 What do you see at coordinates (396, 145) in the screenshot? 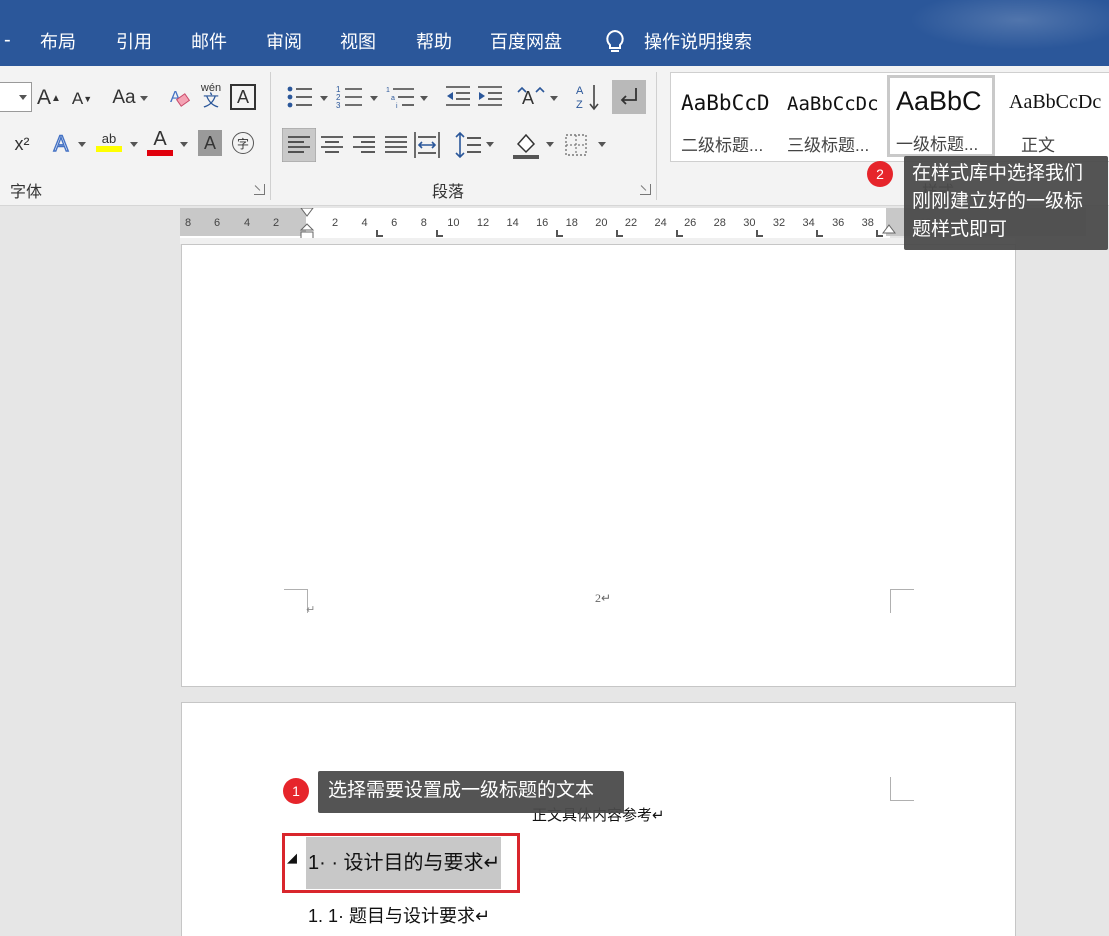
I see `justify-icon` at bounding box center [396, 145].